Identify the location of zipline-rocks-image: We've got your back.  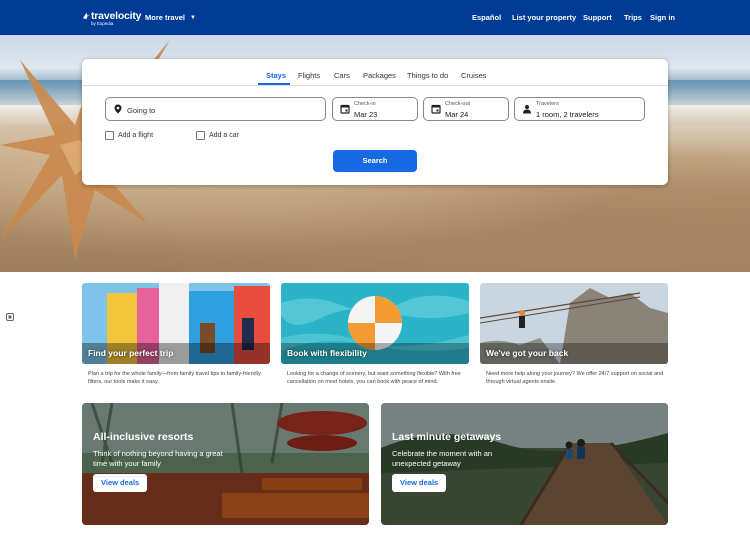
(574, 323).